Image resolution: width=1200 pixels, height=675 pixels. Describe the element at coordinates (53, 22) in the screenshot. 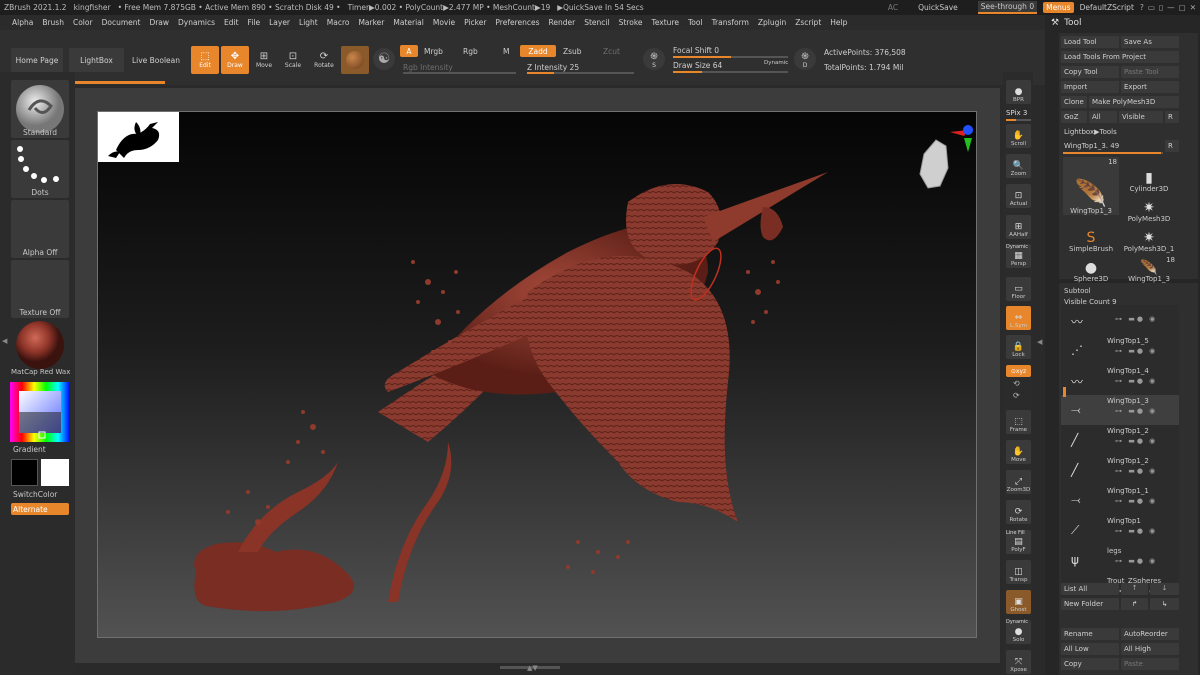

I see `menu-brush: Brush` at that location.